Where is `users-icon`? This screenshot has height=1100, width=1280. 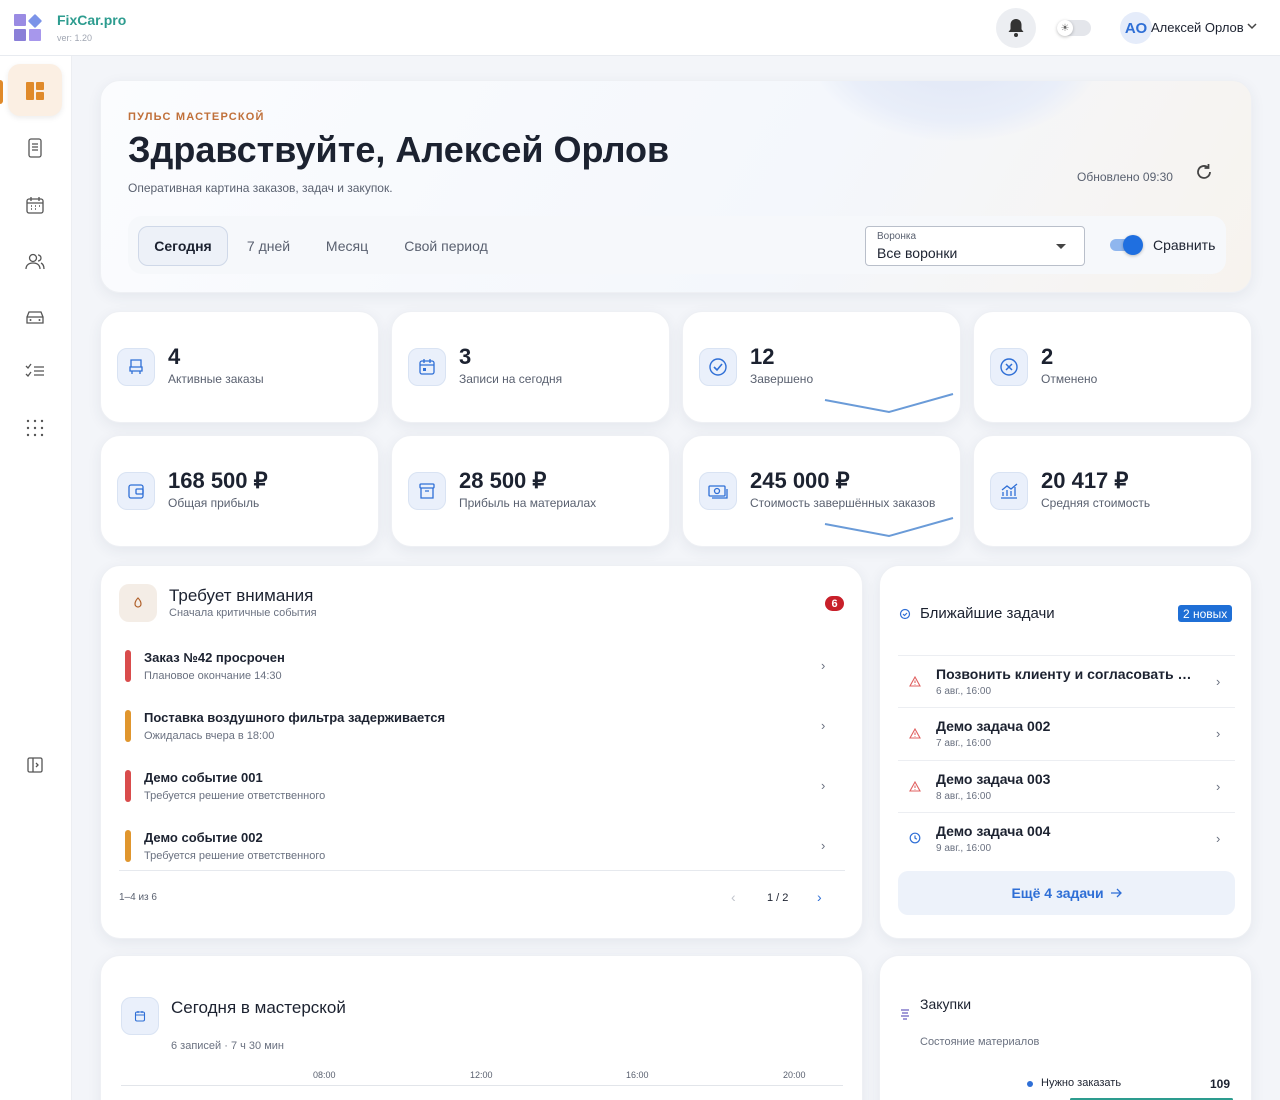
users-icon is located at coordinates (35, 261).